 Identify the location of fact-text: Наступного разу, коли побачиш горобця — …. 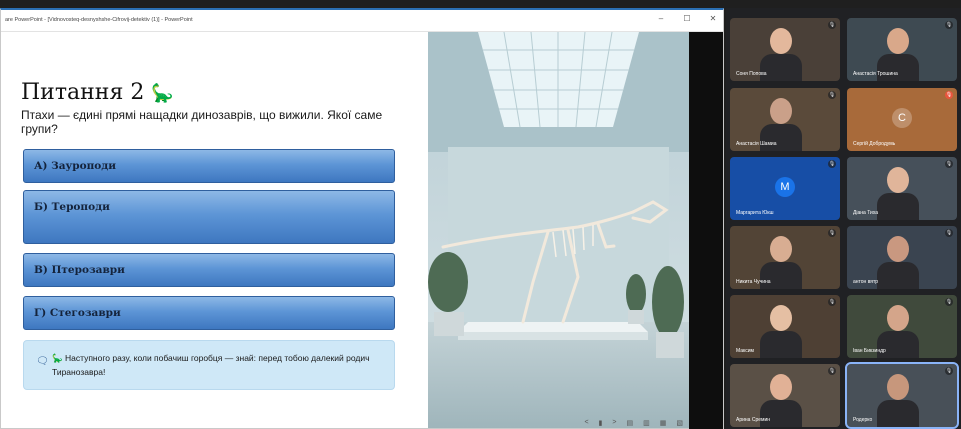
(211, 365).